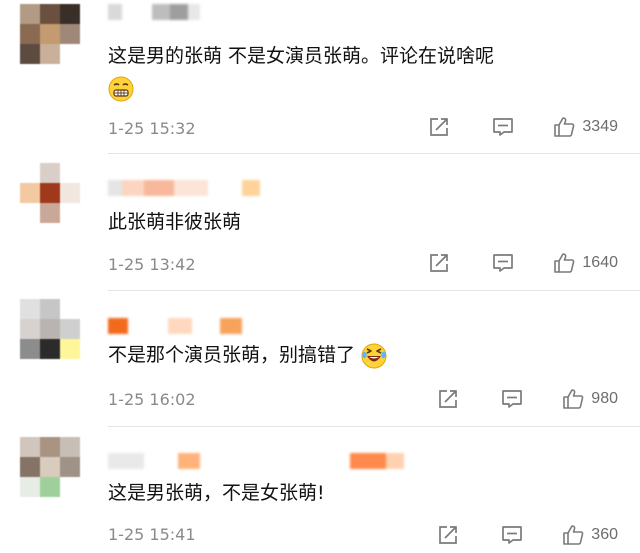  I want to click on comment-timestamp: 1-25 16:02, so click(152, 399).